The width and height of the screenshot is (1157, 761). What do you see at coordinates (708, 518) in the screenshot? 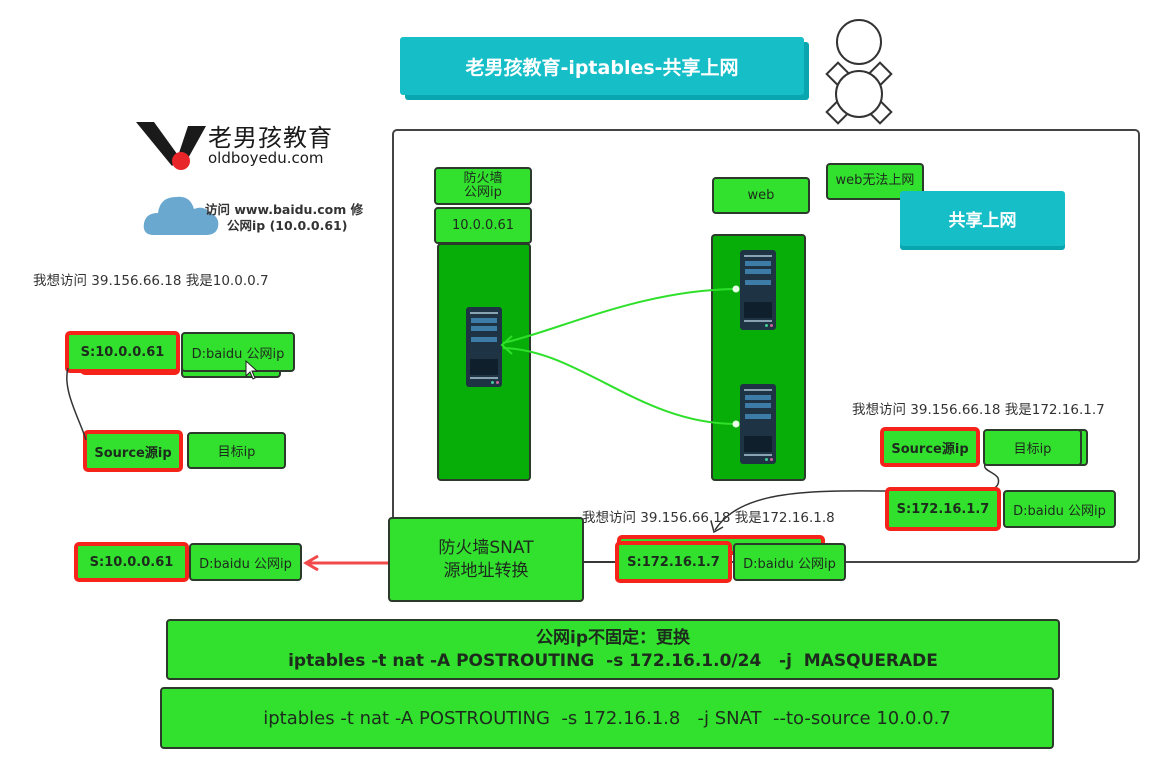
I see `snat-in-note: 我想访问 39.156.66.18 我是172.16.1.8` at bounding box center [708, 518].